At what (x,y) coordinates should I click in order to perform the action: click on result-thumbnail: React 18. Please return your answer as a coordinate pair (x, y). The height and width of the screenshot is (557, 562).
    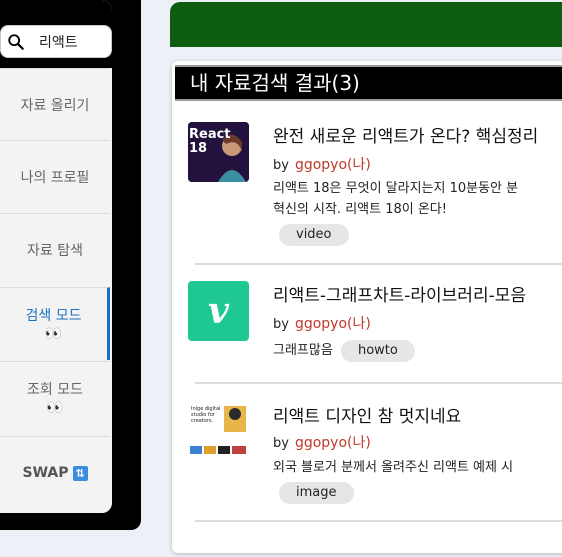
    Looking at the image, I should click on (218, 152).